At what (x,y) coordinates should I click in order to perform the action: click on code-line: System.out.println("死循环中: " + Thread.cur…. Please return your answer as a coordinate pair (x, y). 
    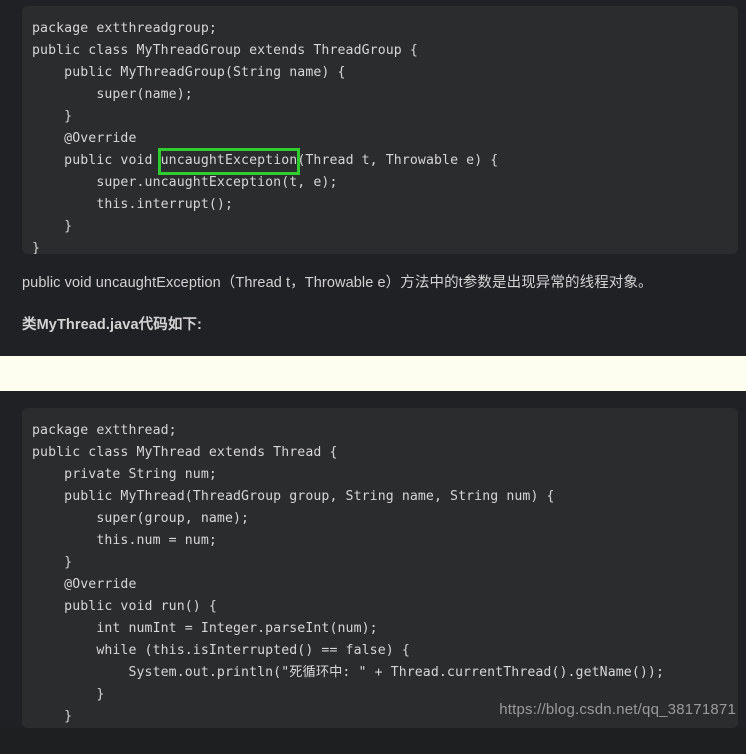
    Looking at the image, I should click on (348, 672).